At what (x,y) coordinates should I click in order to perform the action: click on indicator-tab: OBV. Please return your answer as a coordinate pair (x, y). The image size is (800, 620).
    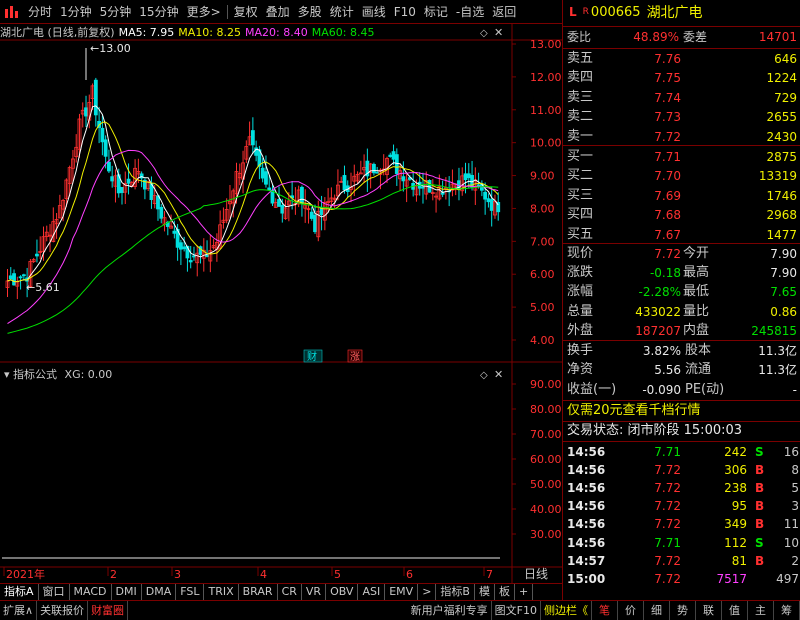
    Looking at the image, I should click on (342, 591).